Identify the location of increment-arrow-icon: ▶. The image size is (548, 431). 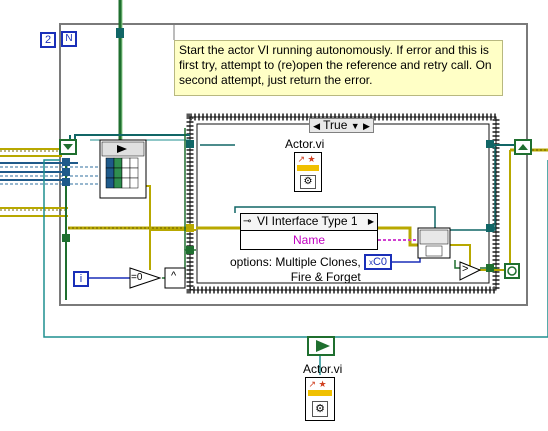
(366, 126).